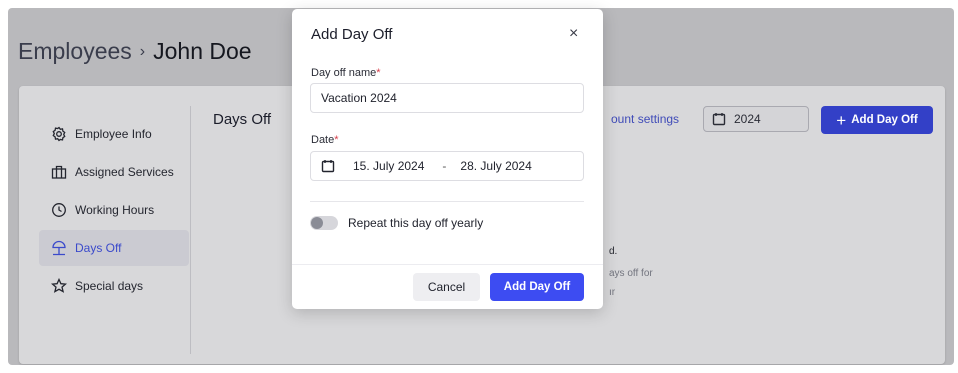 This screenshot has height=373, width=958. I want to click on star-icon, so click(59, 286).